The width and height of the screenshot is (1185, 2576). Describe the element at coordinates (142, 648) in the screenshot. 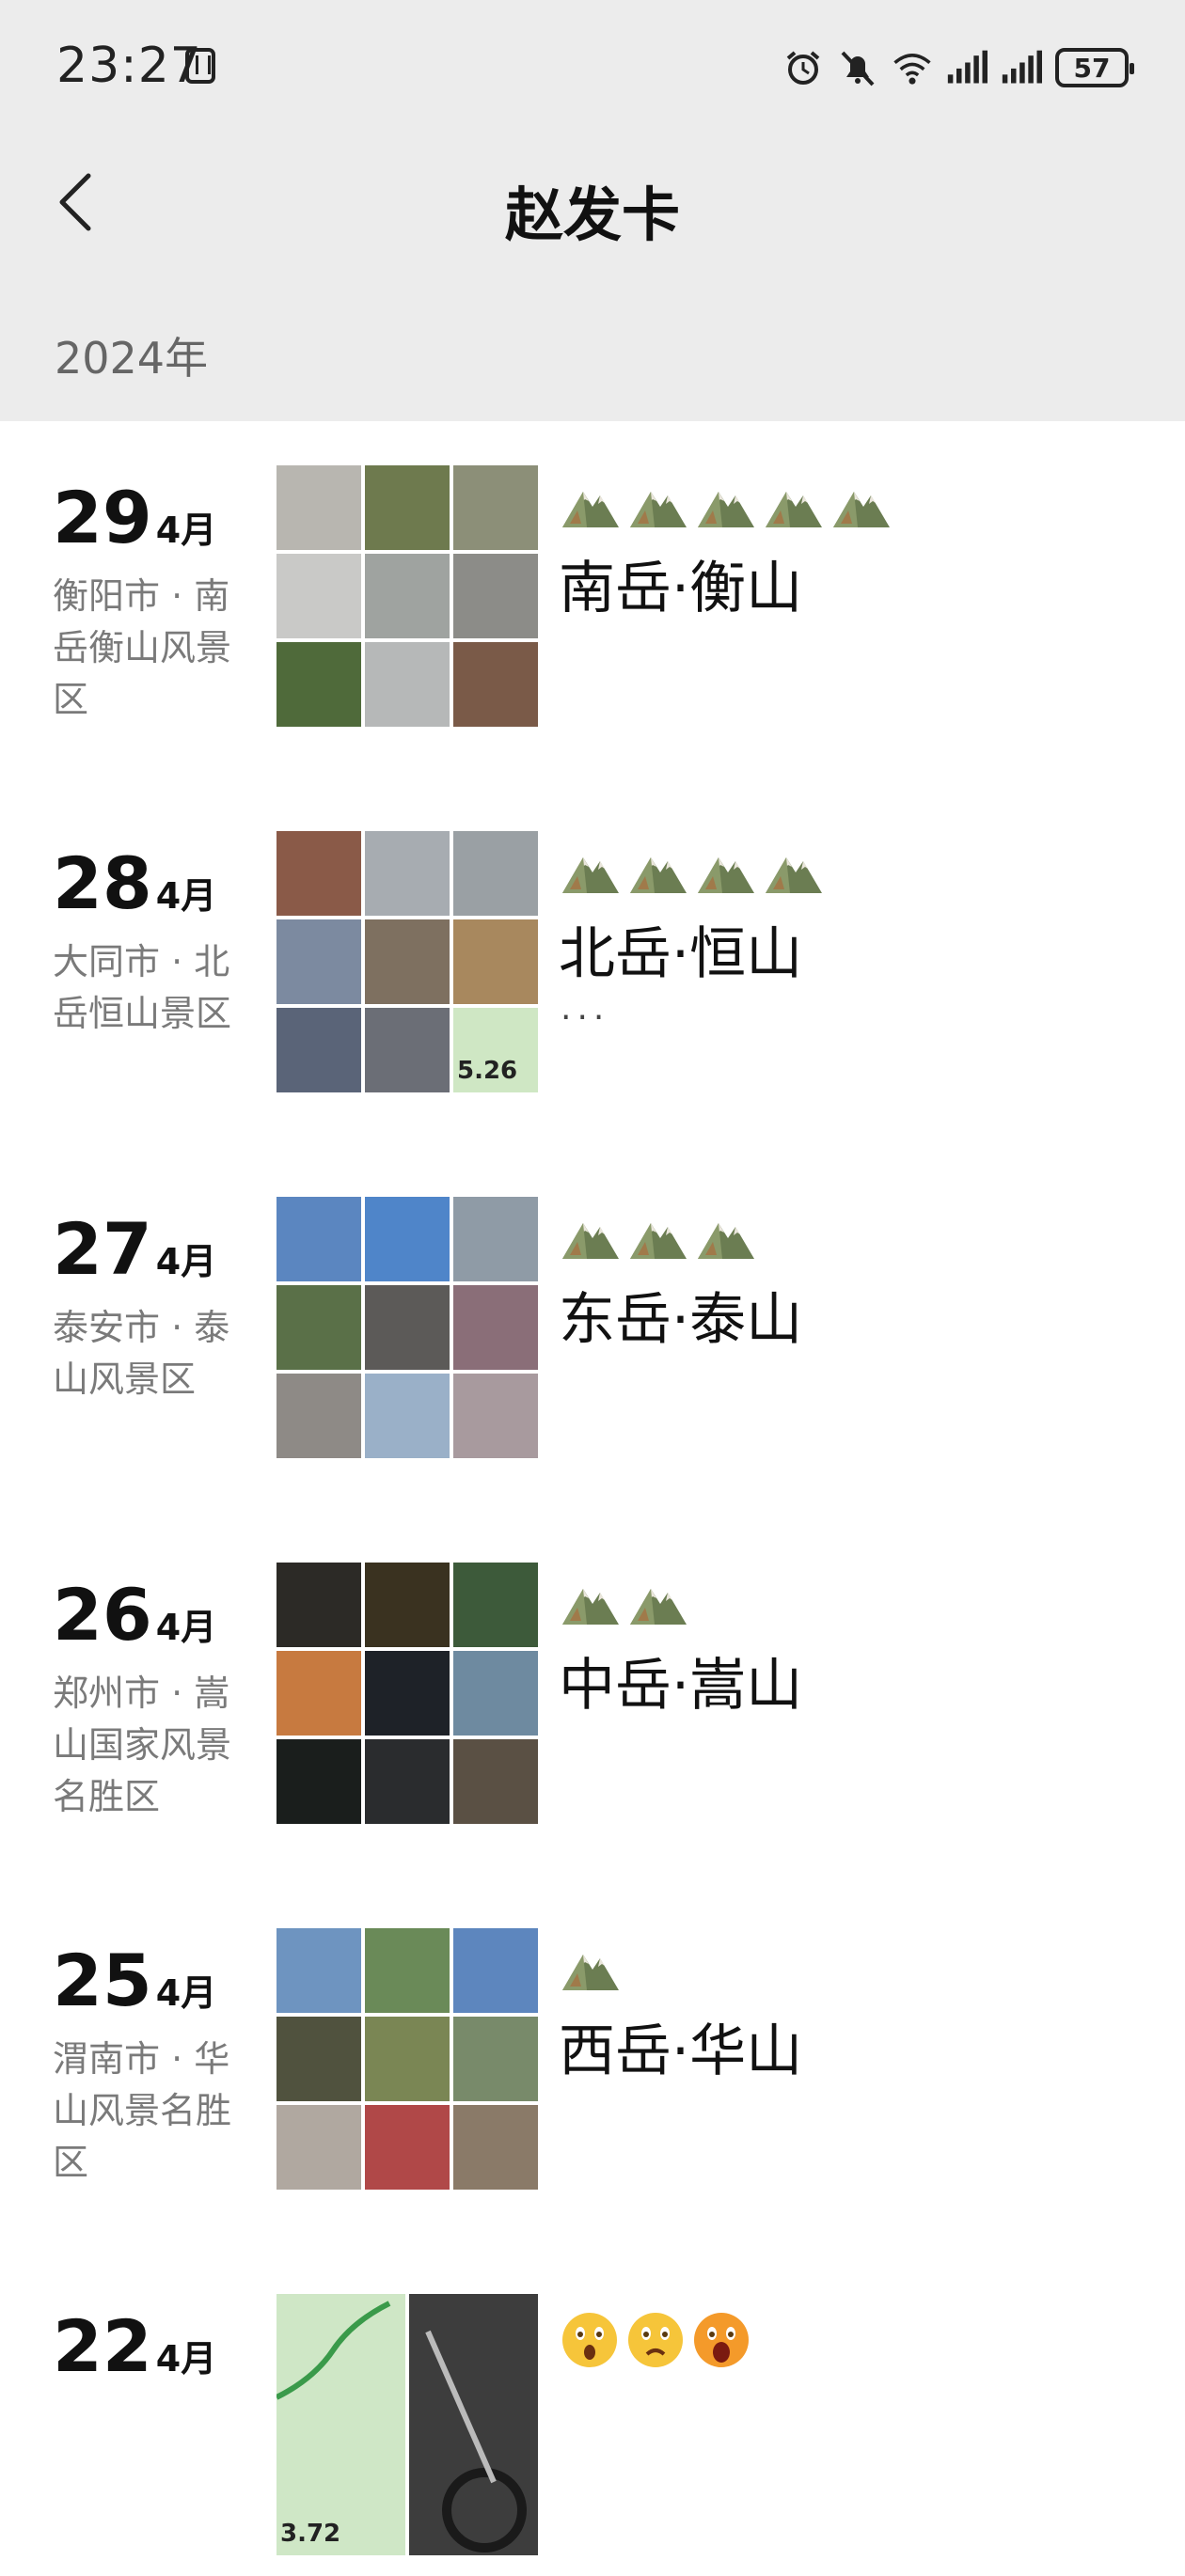

I see `entry-location: 衡阳市 · 南岳衡山风景区` at that location.